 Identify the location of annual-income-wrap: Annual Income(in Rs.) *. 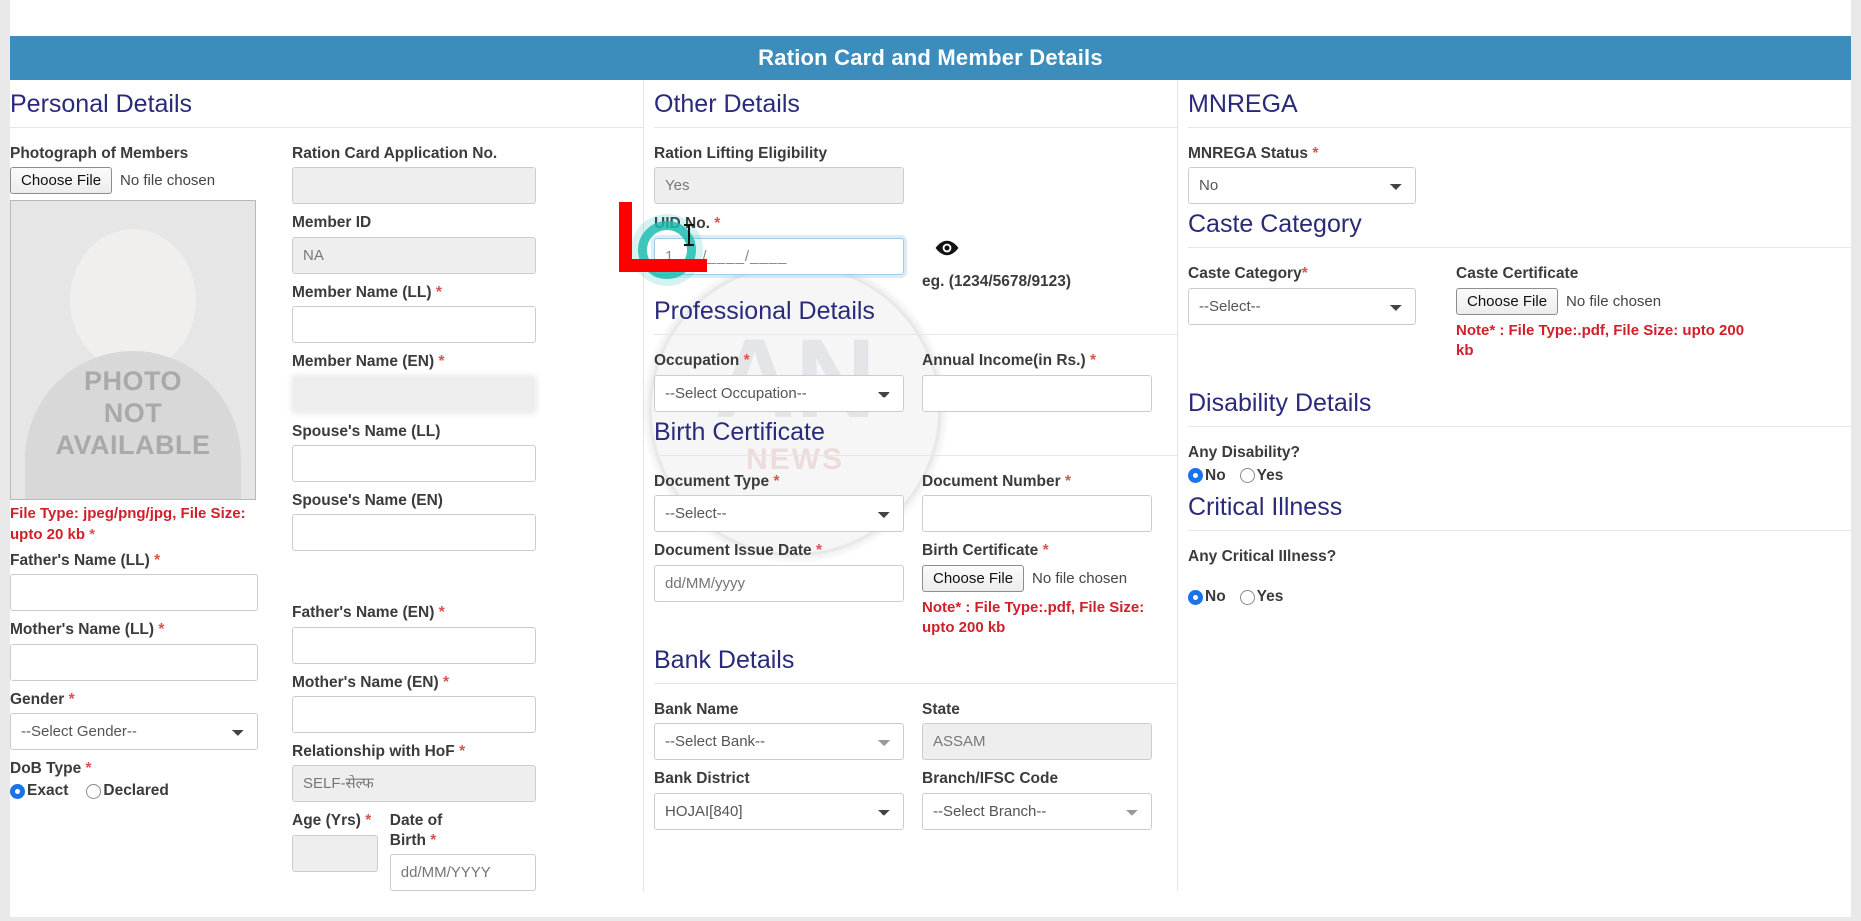
(1046, 381).